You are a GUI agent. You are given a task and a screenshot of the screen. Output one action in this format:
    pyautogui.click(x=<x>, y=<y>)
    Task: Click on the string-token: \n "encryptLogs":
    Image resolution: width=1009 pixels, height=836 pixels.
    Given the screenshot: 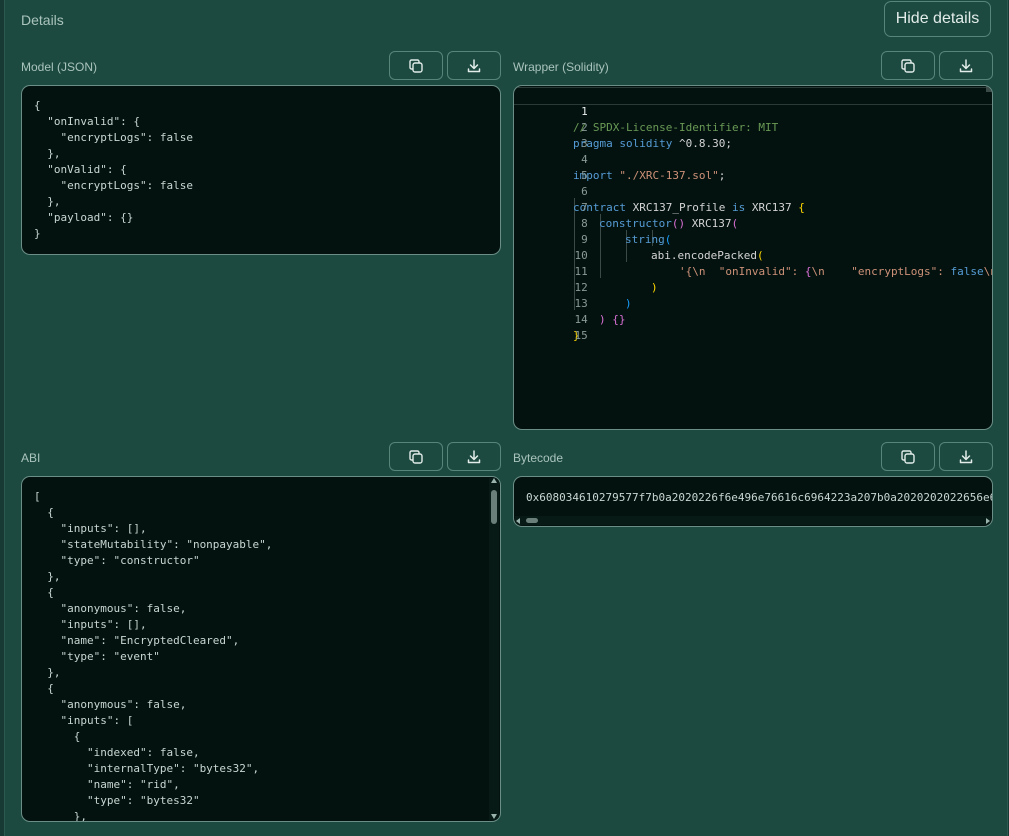 What is the action you would take?
    pyautogui.click(x=881, y=271)
    